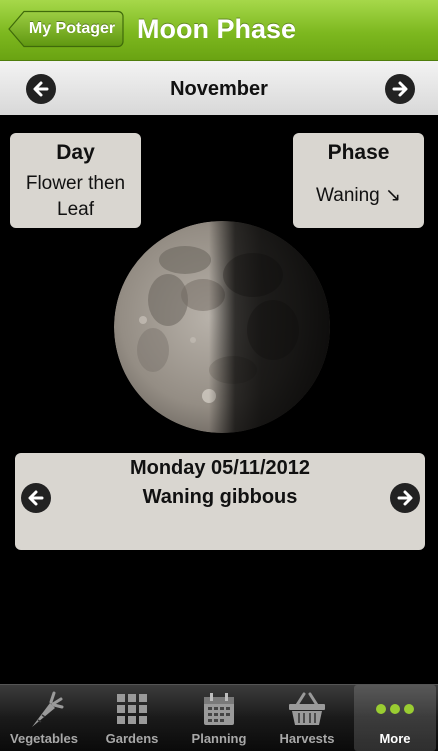  What do you see at coordinates (48, 709) in the screenshot?
I see `carrot-icon` at bounding box center [48, 709].